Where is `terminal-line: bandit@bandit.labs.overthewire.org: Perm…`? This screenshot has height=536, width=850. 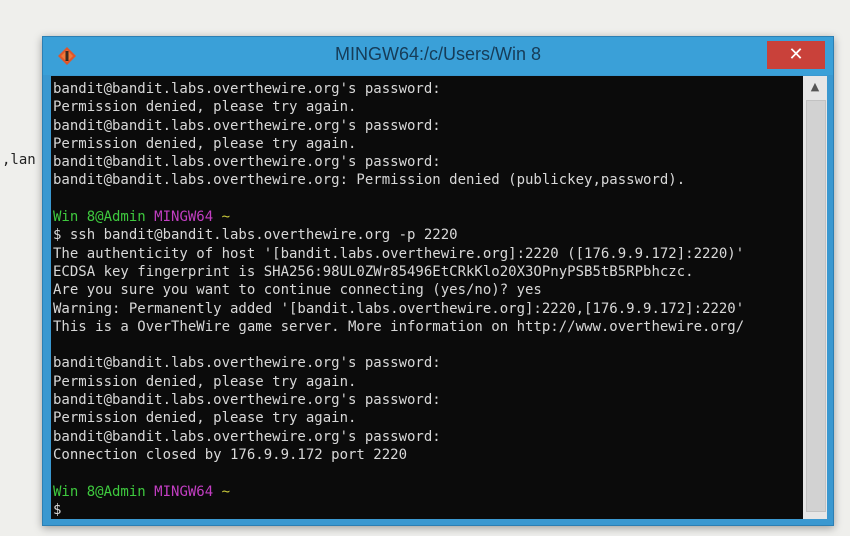
terminal-line: bandit@bandit.labs.overthewire.org: Perm… is located at coordinates (398, 180).